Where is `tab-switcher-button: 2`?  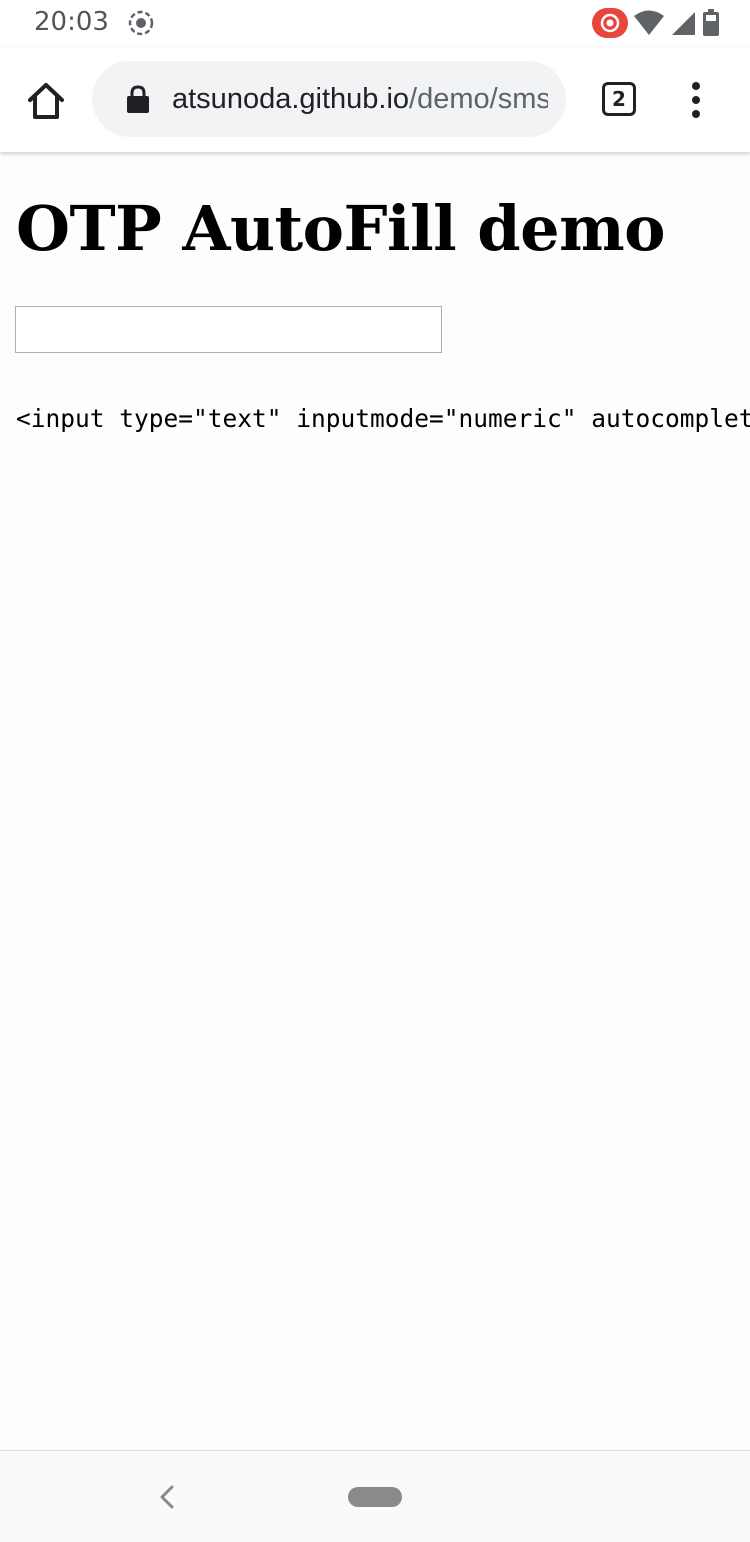
tab-switcher-button: 2 is located at coordinates (619, 99).